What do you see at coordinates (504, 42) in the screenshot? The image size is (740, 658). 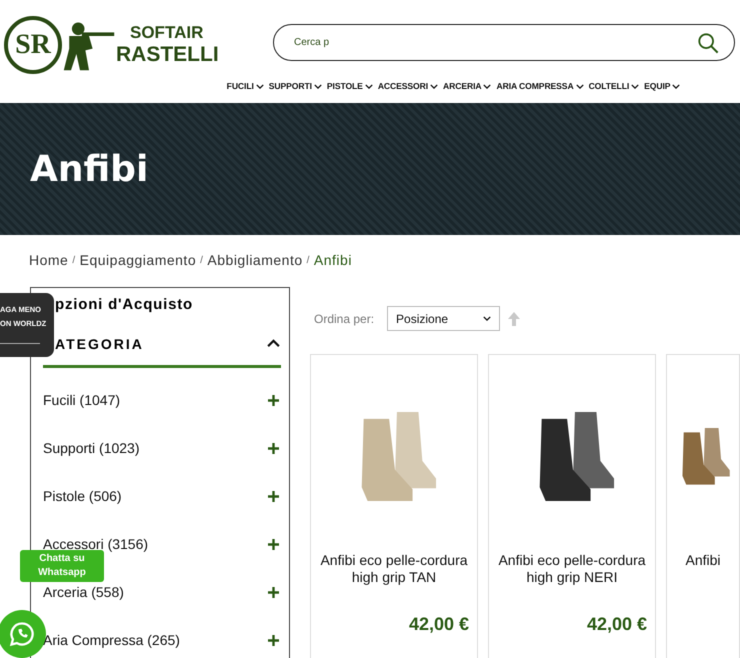 I see `search-field: Cerca p` at bounding box center [504, 42].